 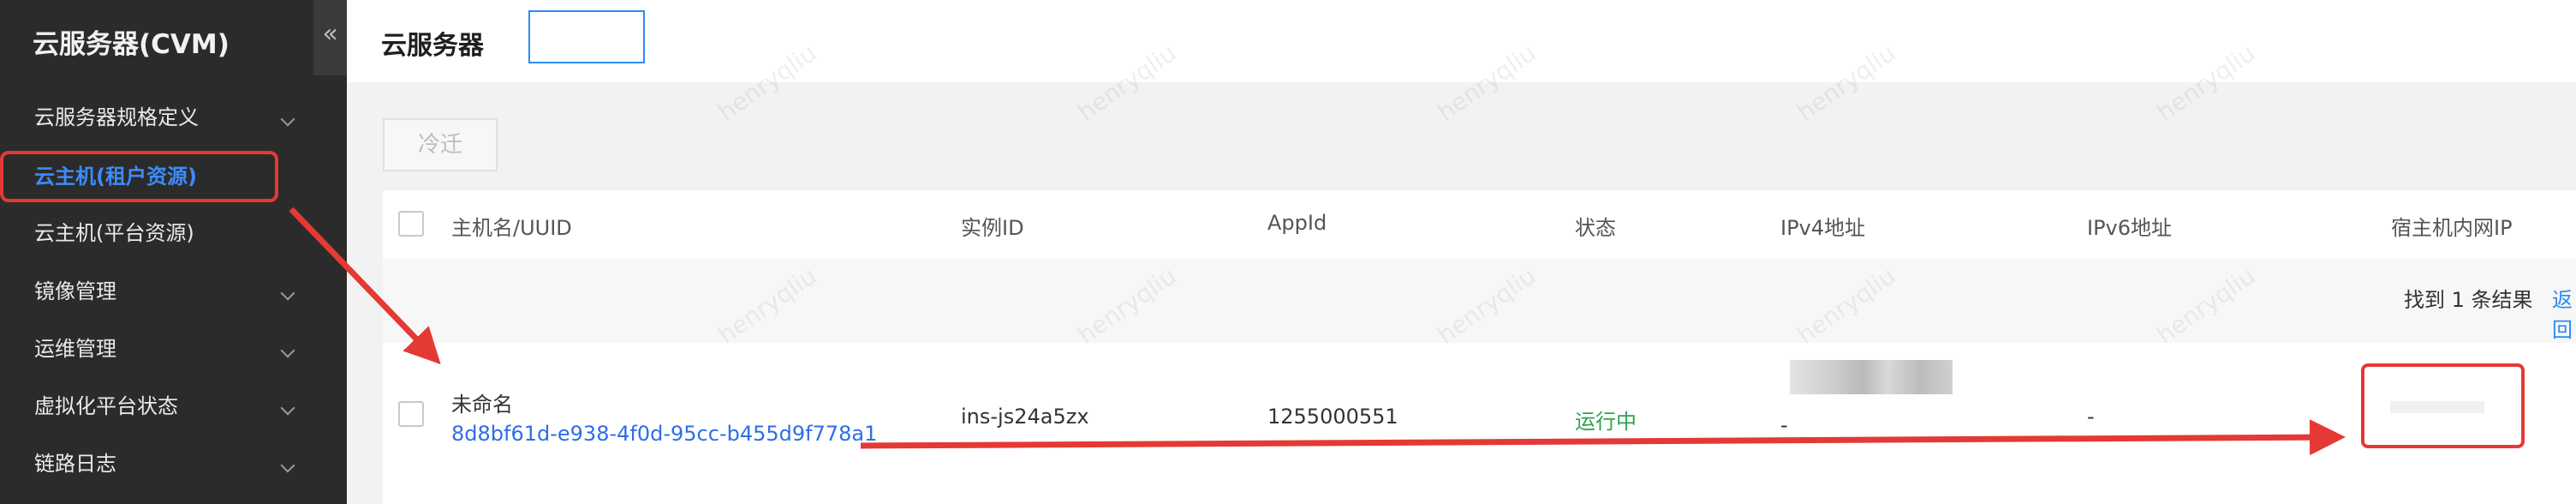 What do you see at coordinates (365, 286) in the screenshot?
I see `arrow-to-row` at bounding box center [365, 286].